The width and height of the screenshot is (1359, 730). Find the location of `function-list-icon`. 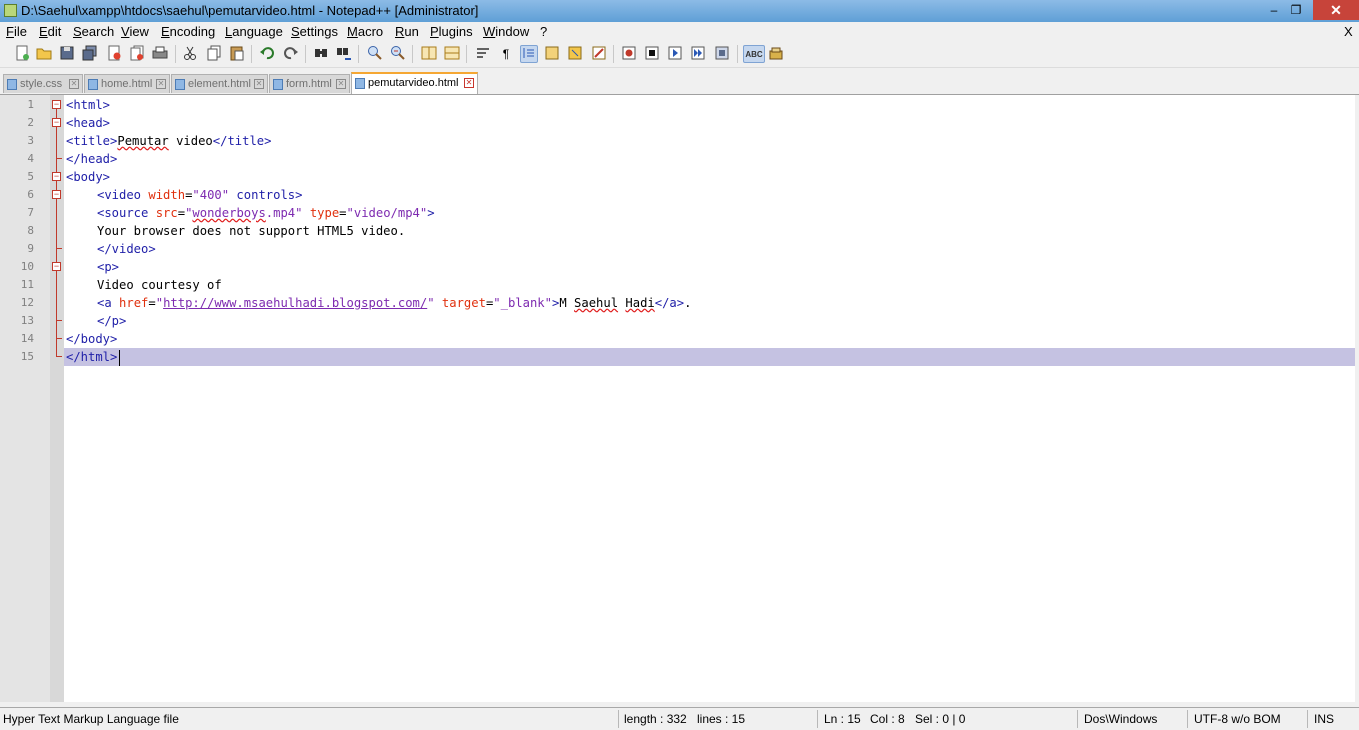

function-list-icon is located at coordinates (575, 54).